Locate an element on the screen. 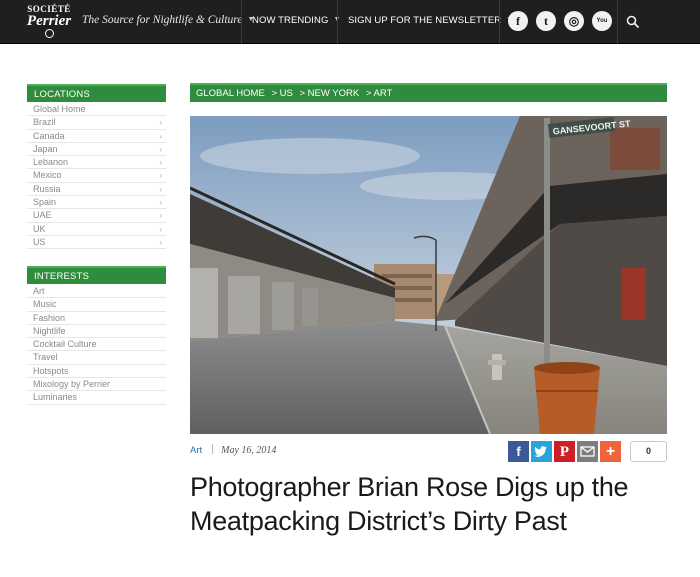  breadcrumb-art: > ART is located at coordinates (379, 93).